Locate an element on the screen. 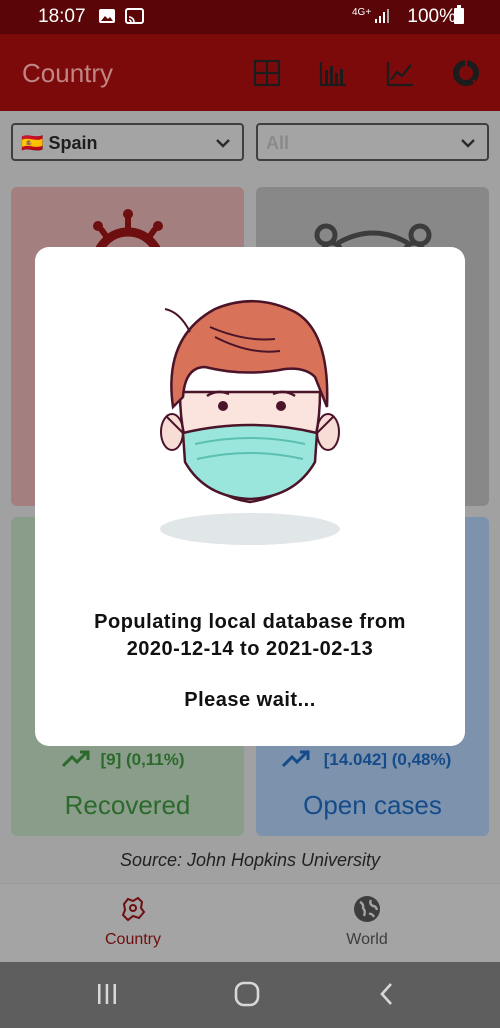 Image resolution: width=500 pixels, height=1028 pixels. status-time: 18:07 is located at coordinates (62, 16).